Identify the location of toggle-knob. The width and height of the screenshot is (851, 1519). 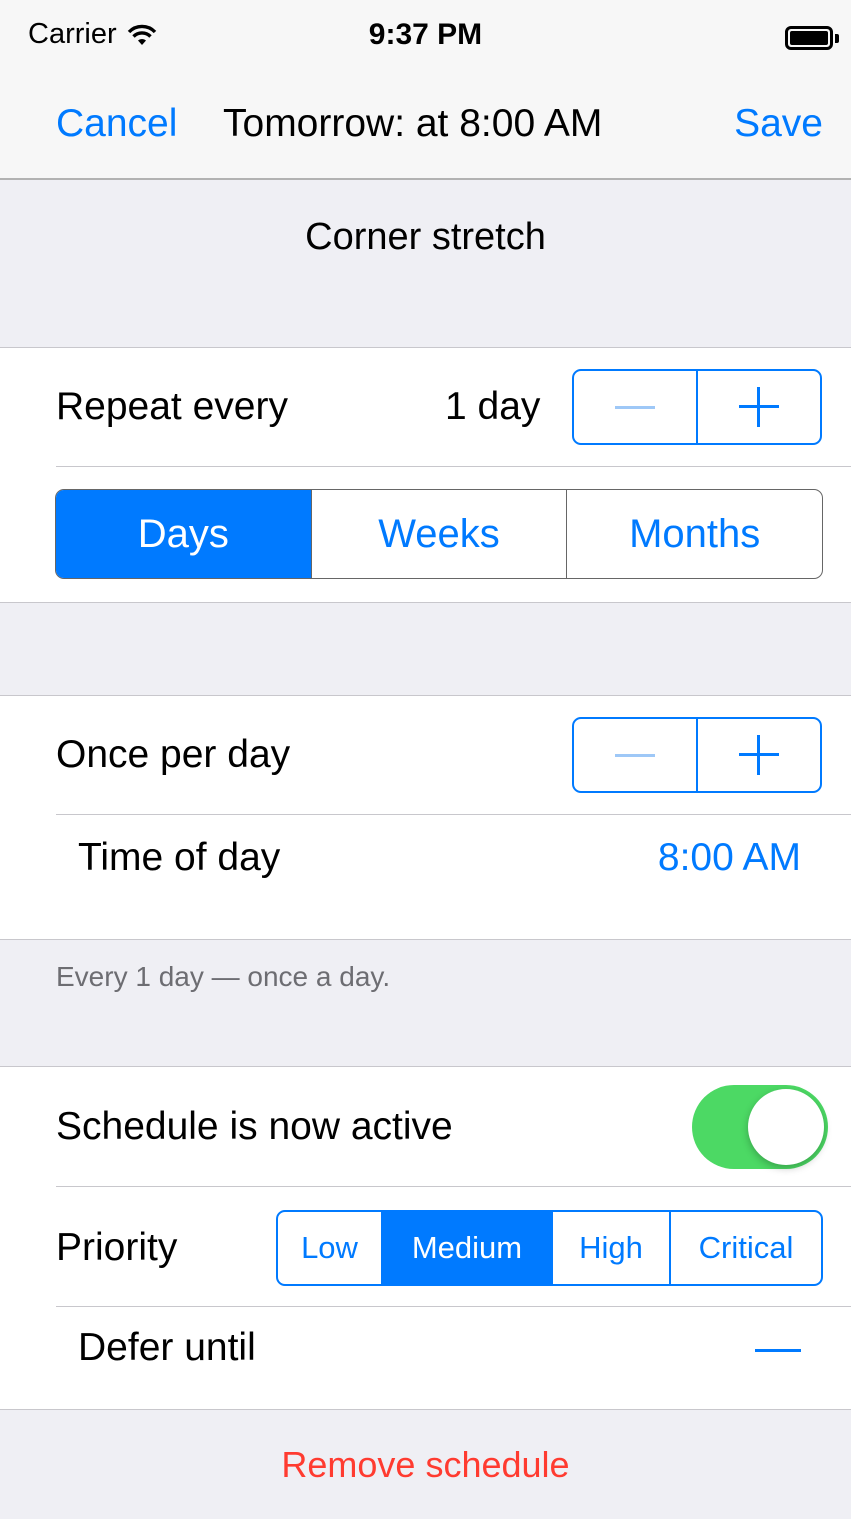
(786, 1127).